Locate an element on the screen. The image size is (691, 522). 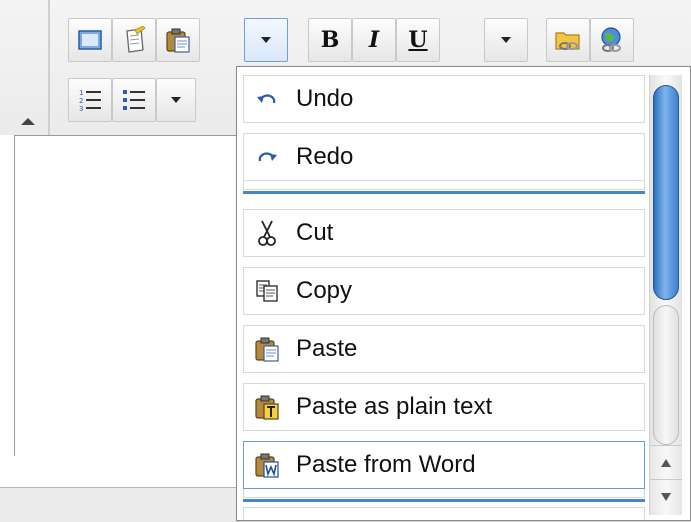
italic-label: I is located at coordinates (374, 40).